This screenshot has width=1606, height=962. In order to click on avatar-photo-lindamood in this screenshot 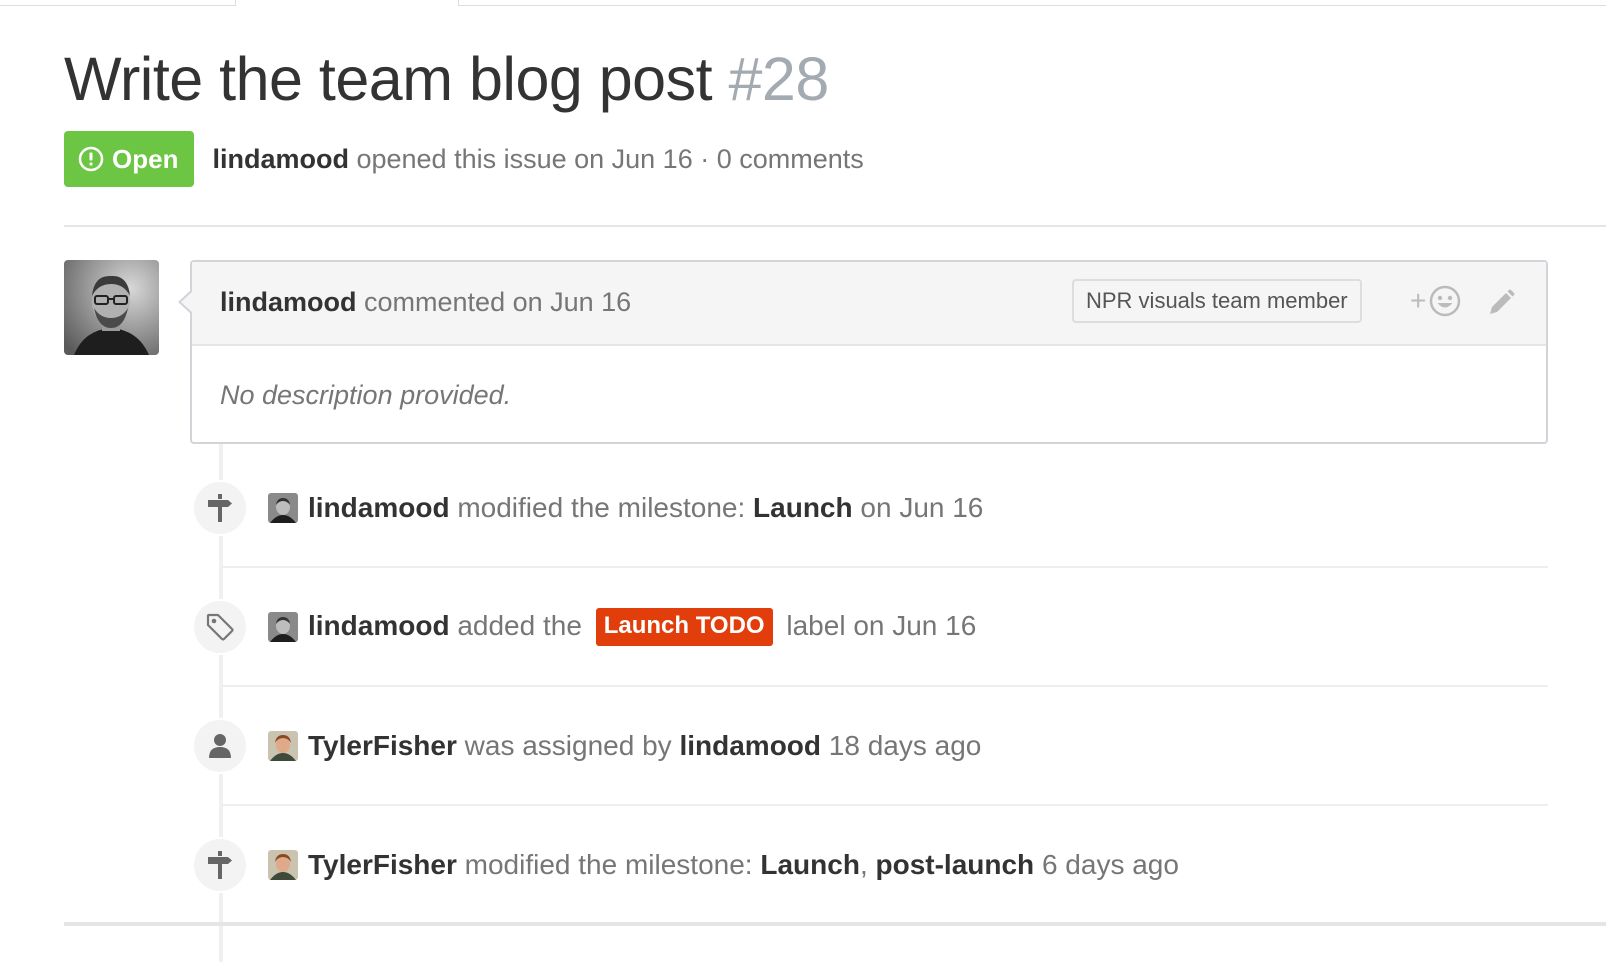, I will do `click(111, 307)`.